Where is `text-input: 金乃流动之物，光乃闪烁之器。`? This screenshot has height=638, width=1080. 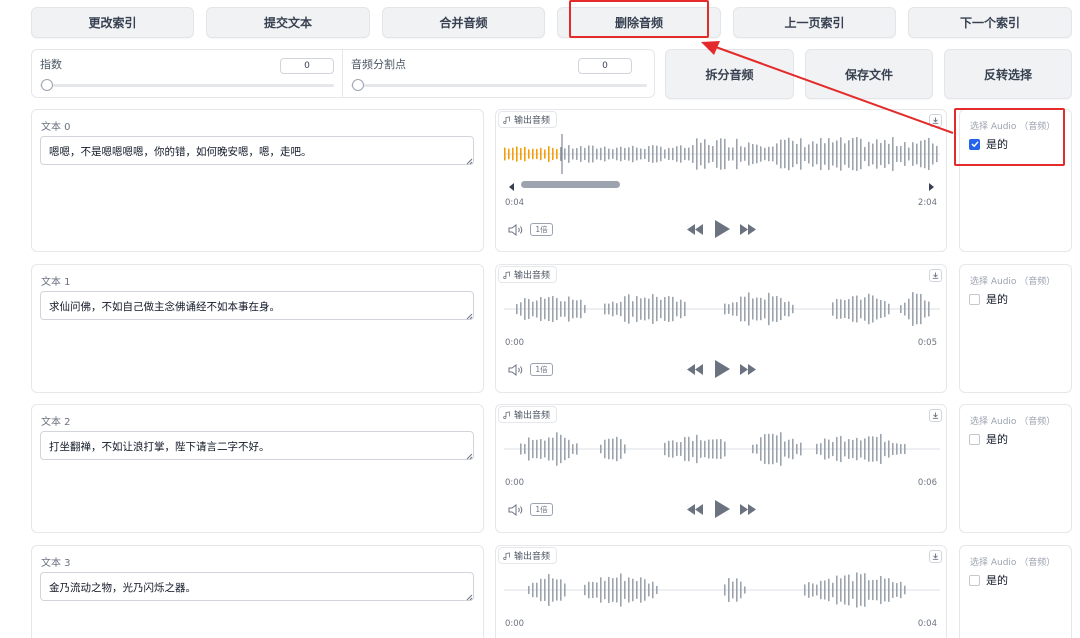
text-input: 金乃流动之物，光乃闪烁之器。 is located at coordinates (257, 586).